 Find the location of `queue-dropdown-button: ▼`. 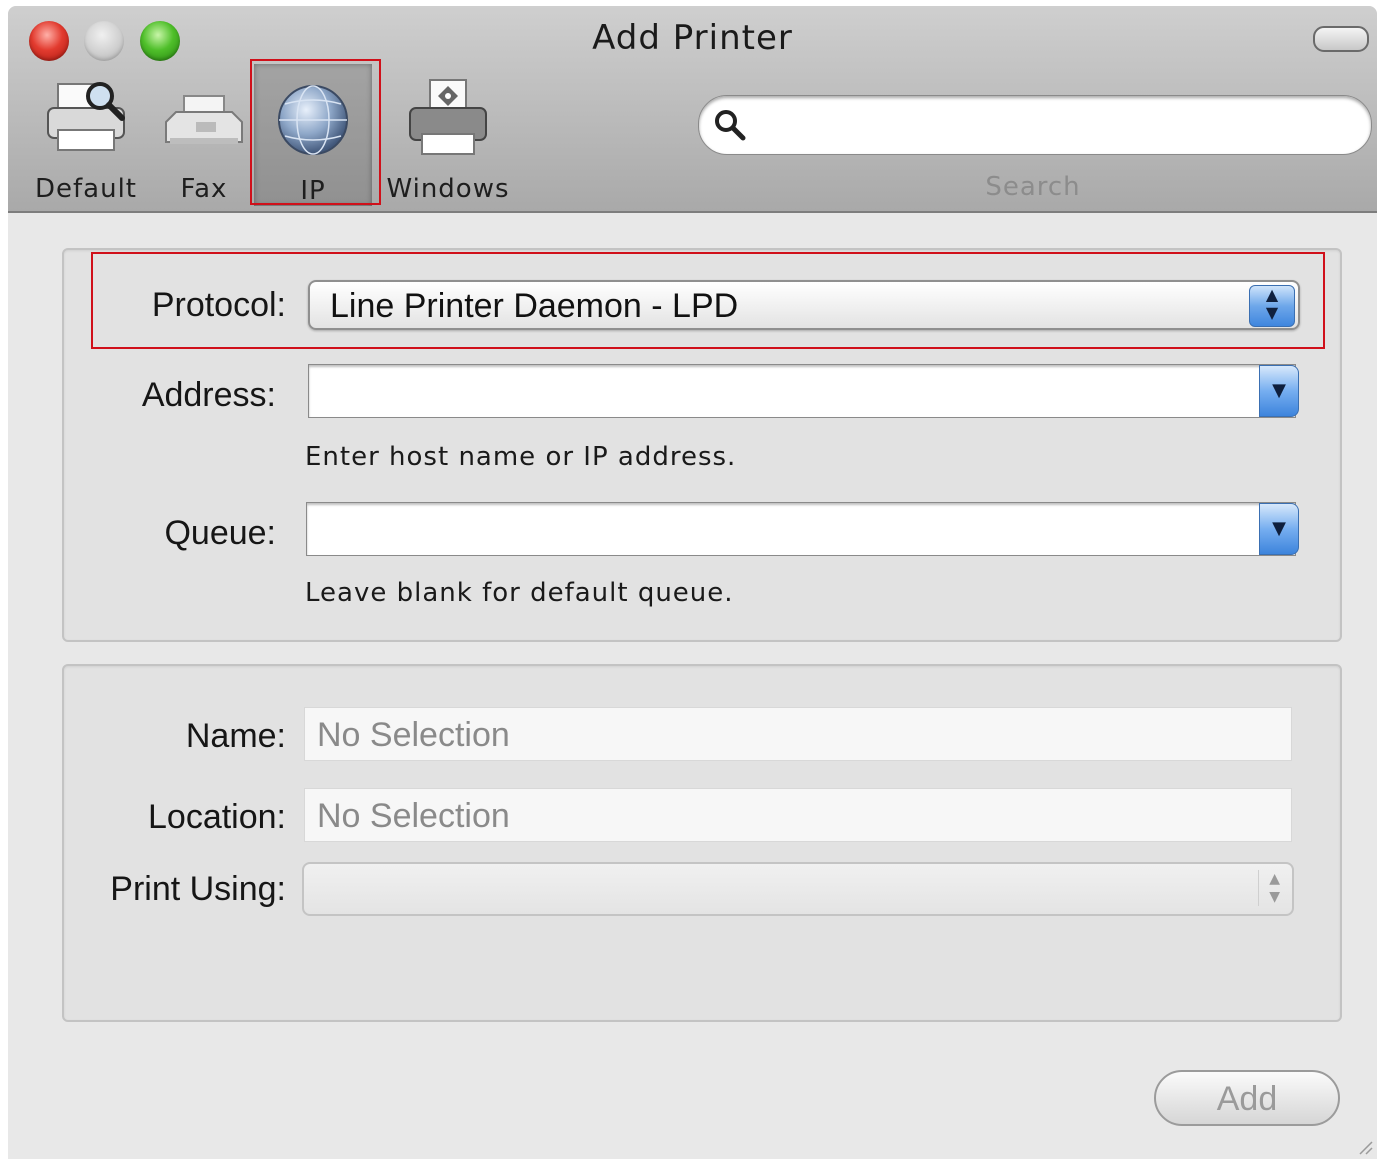

queue-dropdown-button: ▼ is located at coordinates (1279, 529).